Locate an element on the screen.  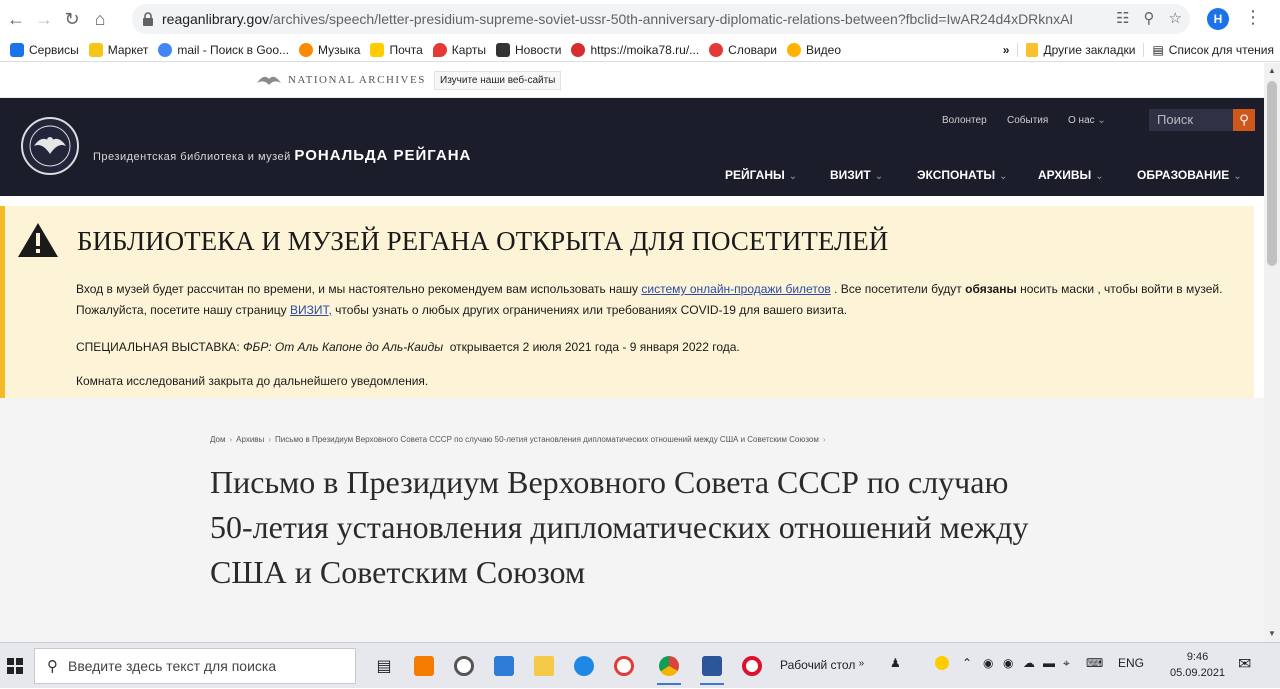
system-clock: 9:46 05.09.2021 is located at coordinates (1197, 665).